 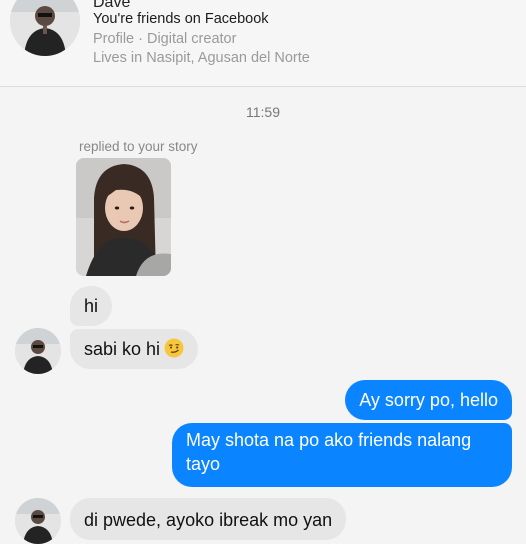 I want to click on message-bubble-incoming: hi, so click(x=91, y=306).